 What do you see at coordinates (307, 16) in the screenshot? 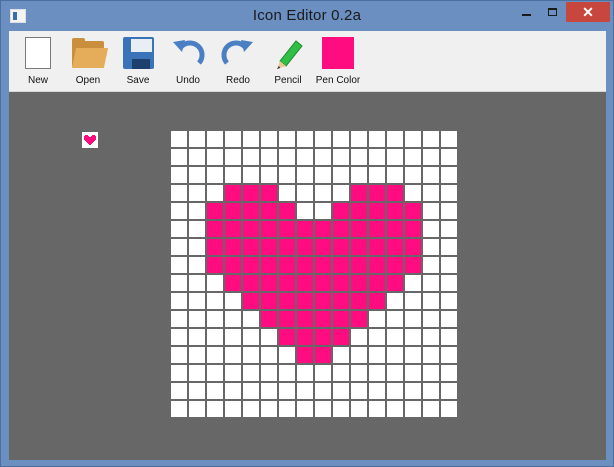
I see `title-bar: Icon Editor 0.2a ✕` at bounding box center [307, 16].